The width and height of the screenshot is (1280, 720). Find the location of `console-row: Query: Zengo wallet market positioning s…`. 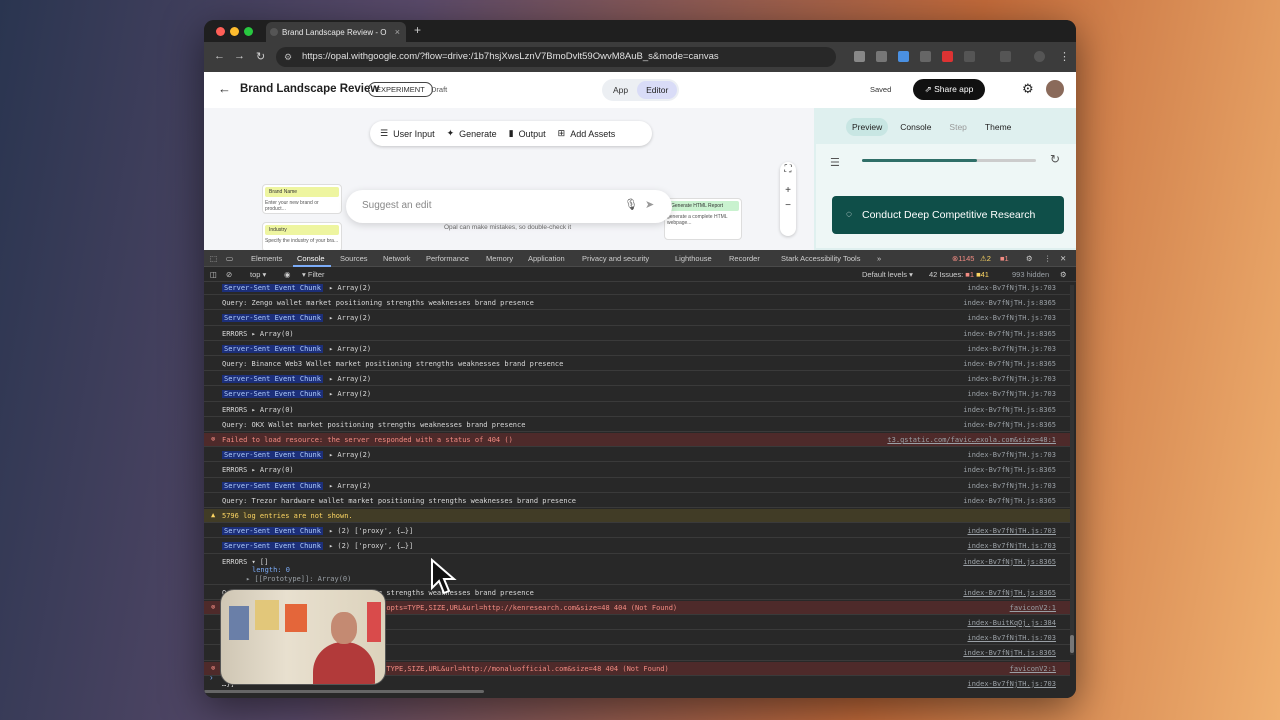

console-row: Query: Zengo wallet market positioning s… is located at coordinates (637, 303).